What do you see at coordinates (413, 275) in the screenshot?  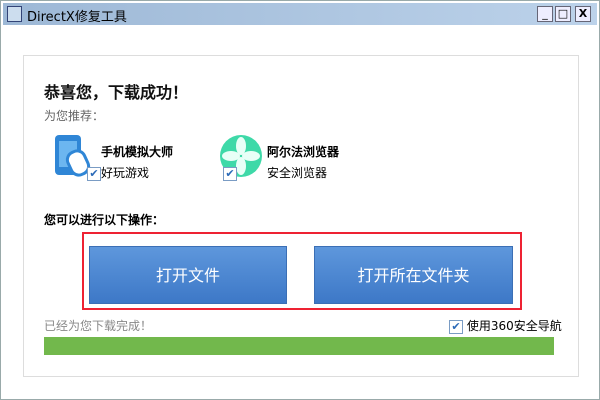 I see `open-folder-button: 打开所在文件夹` at bounding box center [413, 275].